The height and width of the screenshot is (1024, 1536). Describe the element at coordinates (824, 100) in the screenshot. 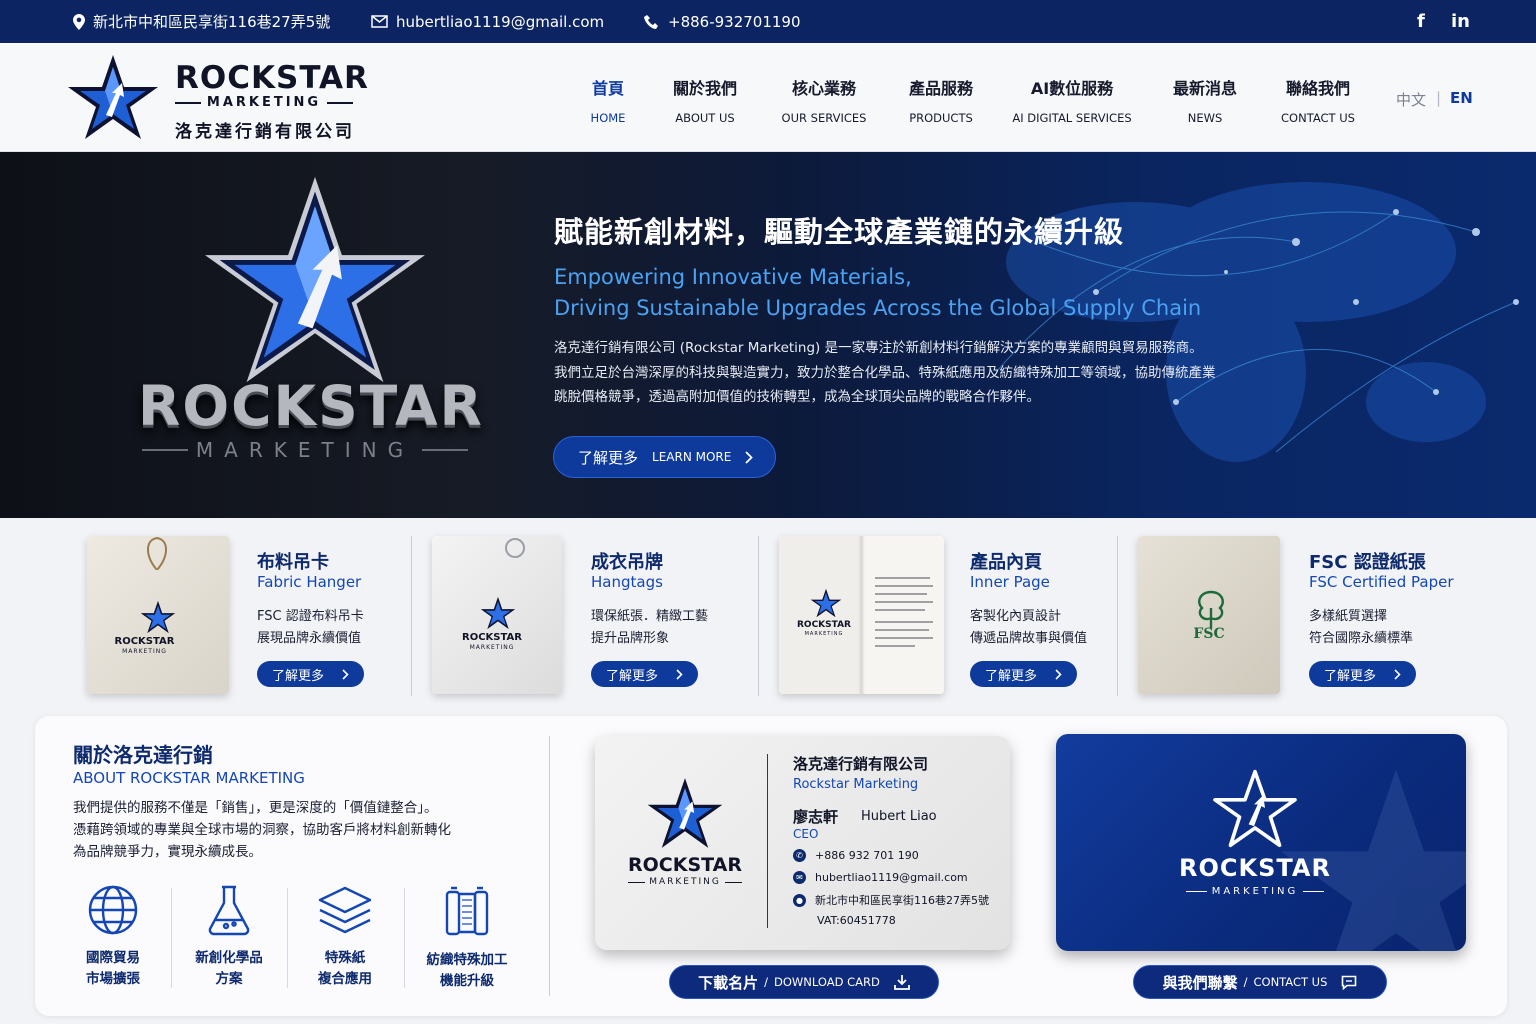

I see `nav-services: 核心業務 OUR SERVICES` at that location.